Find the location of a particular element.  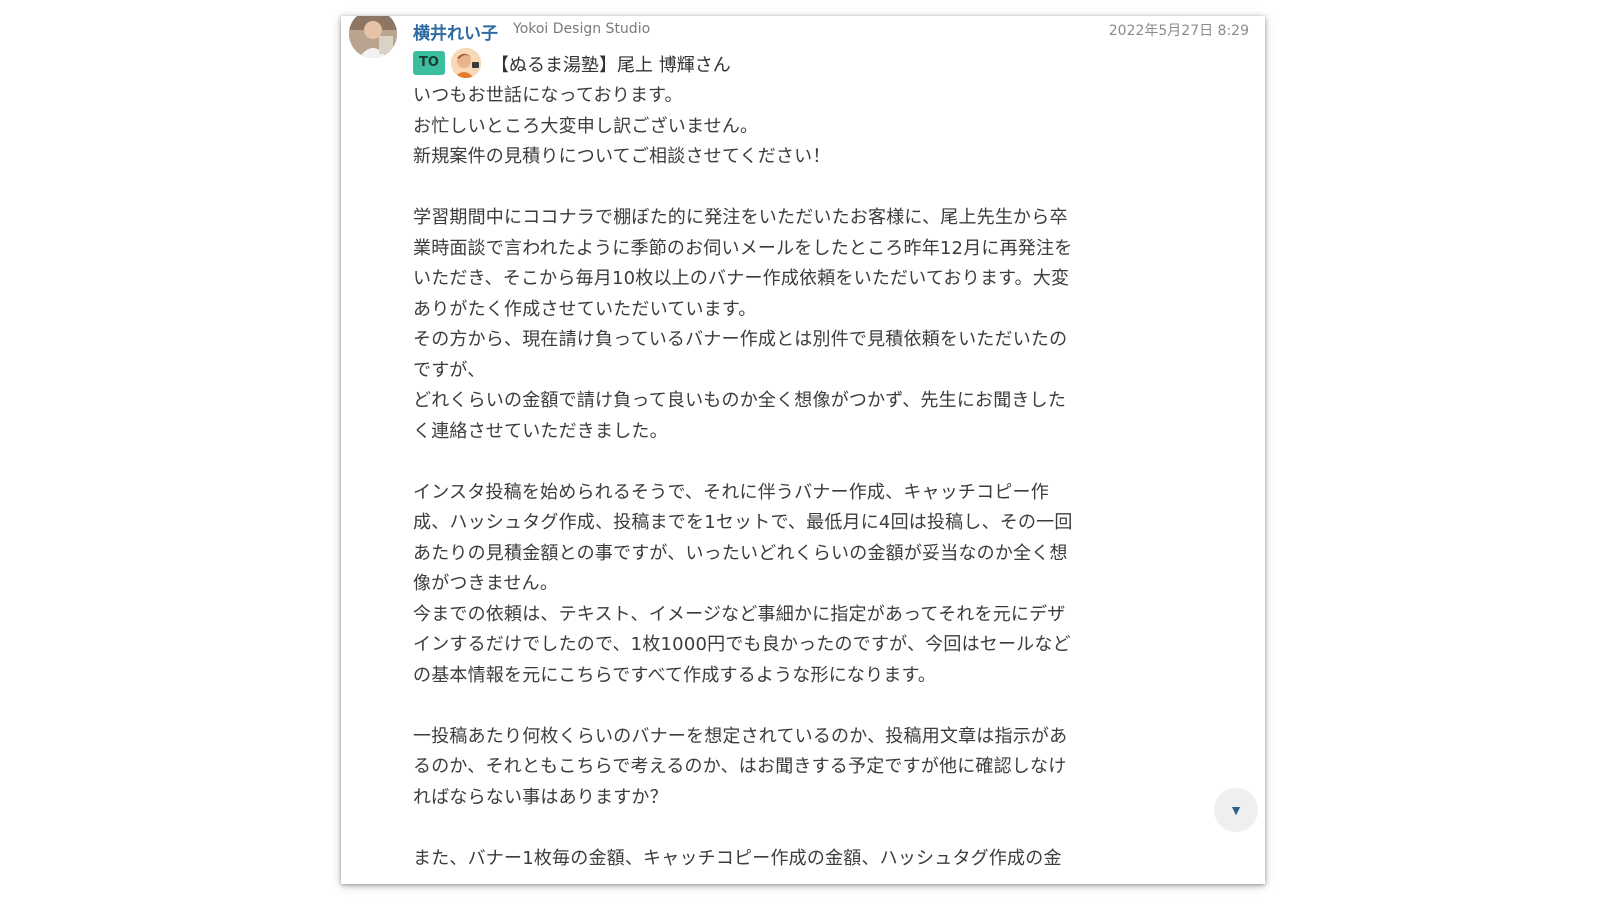

sender-organization: Yokoi Design Studio is located at coordinates (582, 29).